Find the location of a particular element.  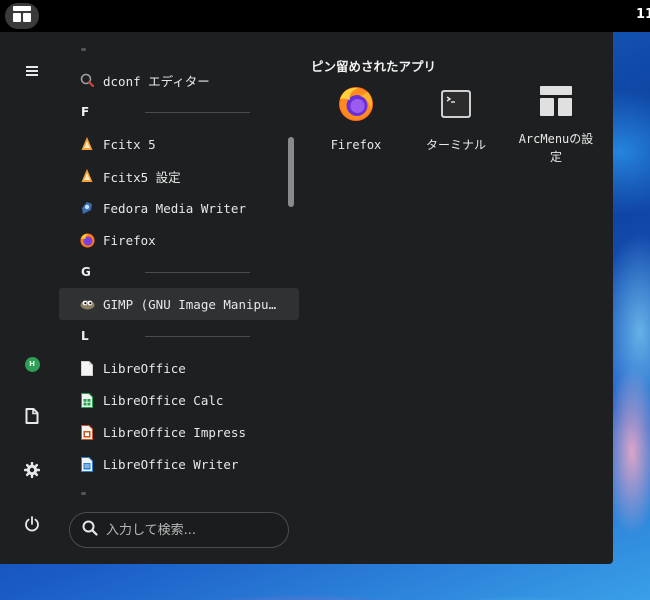

section-header-f: F is located at coordinates (179, 112).